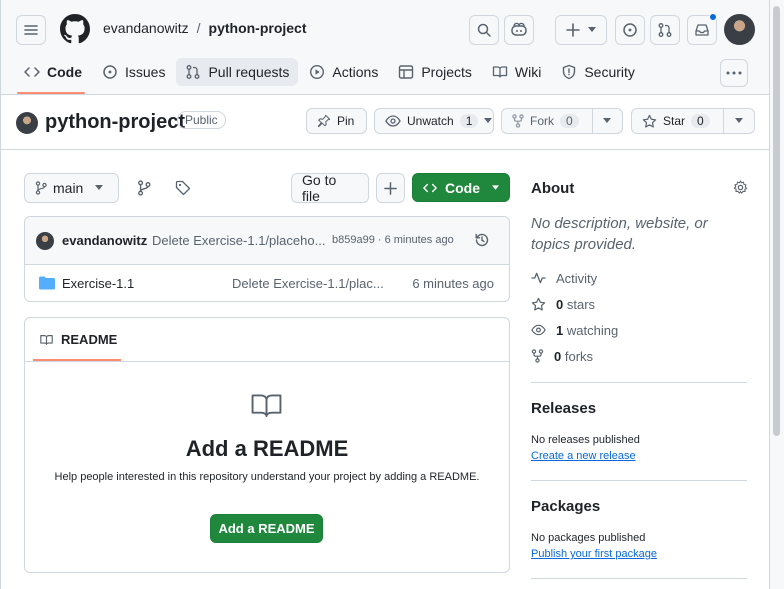 The image size is (784, 589). Describe the element at coordinates (581, 30) in the screenshot. I see `create-new-button` at that location.